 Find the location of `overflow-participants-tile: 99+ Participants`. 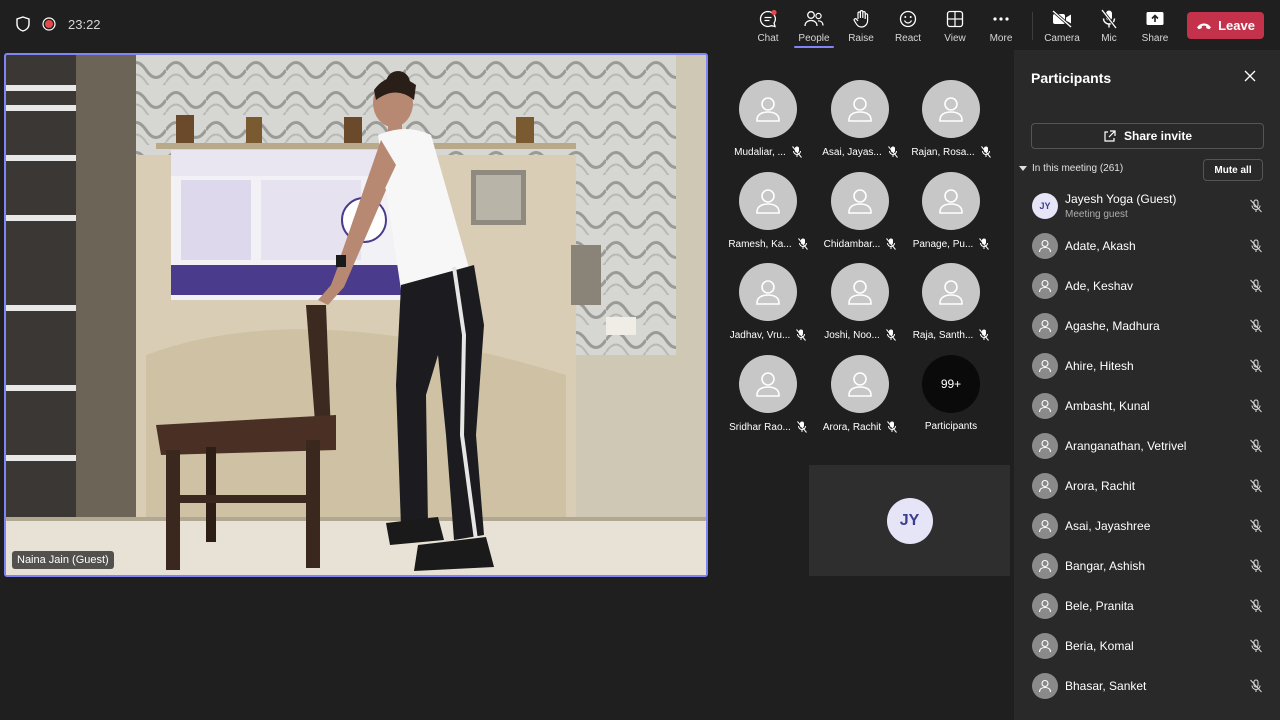

overflow-participants-tile: 99+ Participants is located at coordinates (951, 393).